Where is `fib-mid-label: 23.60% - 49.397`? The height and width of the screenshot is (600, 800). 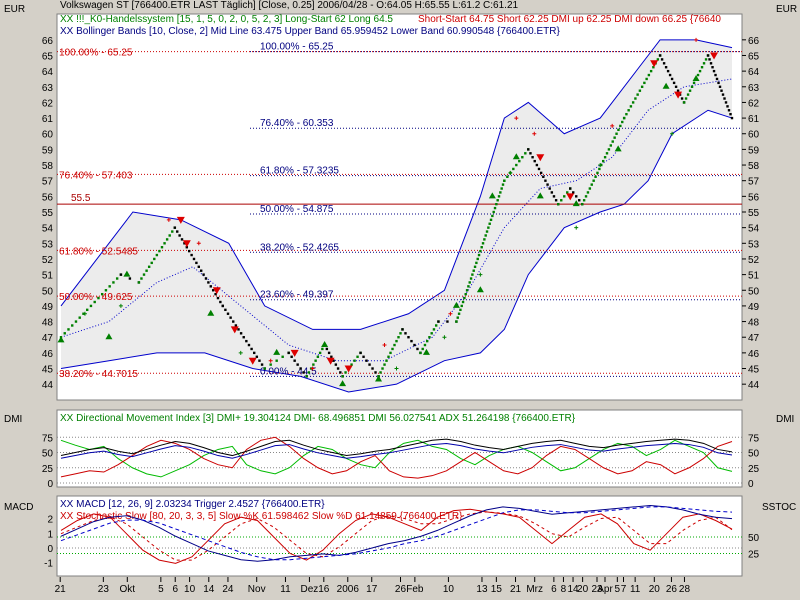
fib-mid-label: 23.60% - 49.397 is located at coordinates (297, 295).